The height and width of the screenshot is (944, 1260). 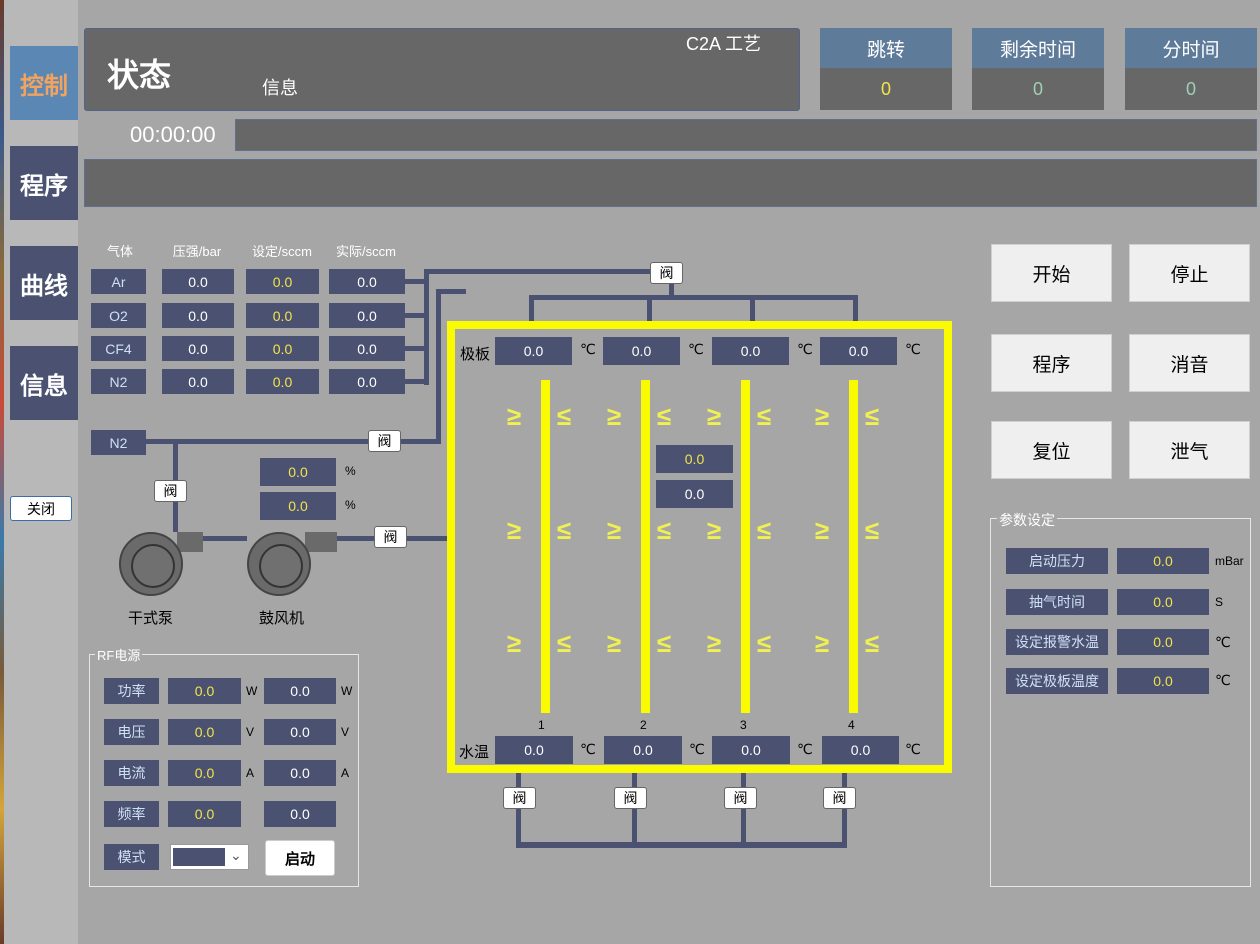 What do you see at coordinates (119, 654) in the screenshot?
I see `rf-power-title: RF电源` at bounding box center [119, 654].